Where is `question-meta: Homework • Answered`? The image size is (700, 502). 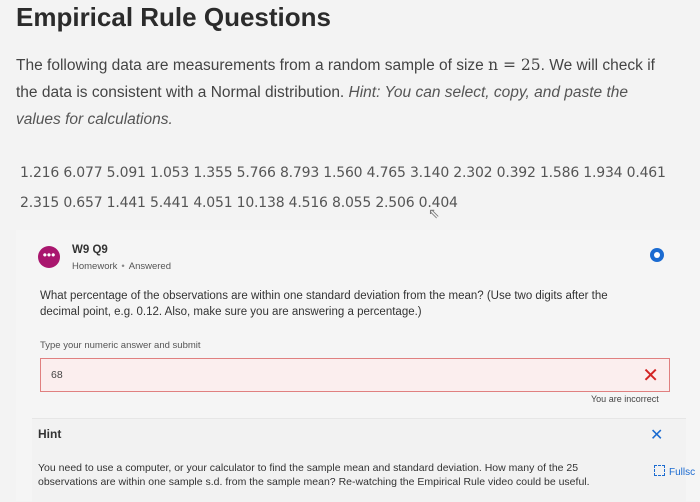
question-meta: Homework • Answered is located at coordinates (121, 266).